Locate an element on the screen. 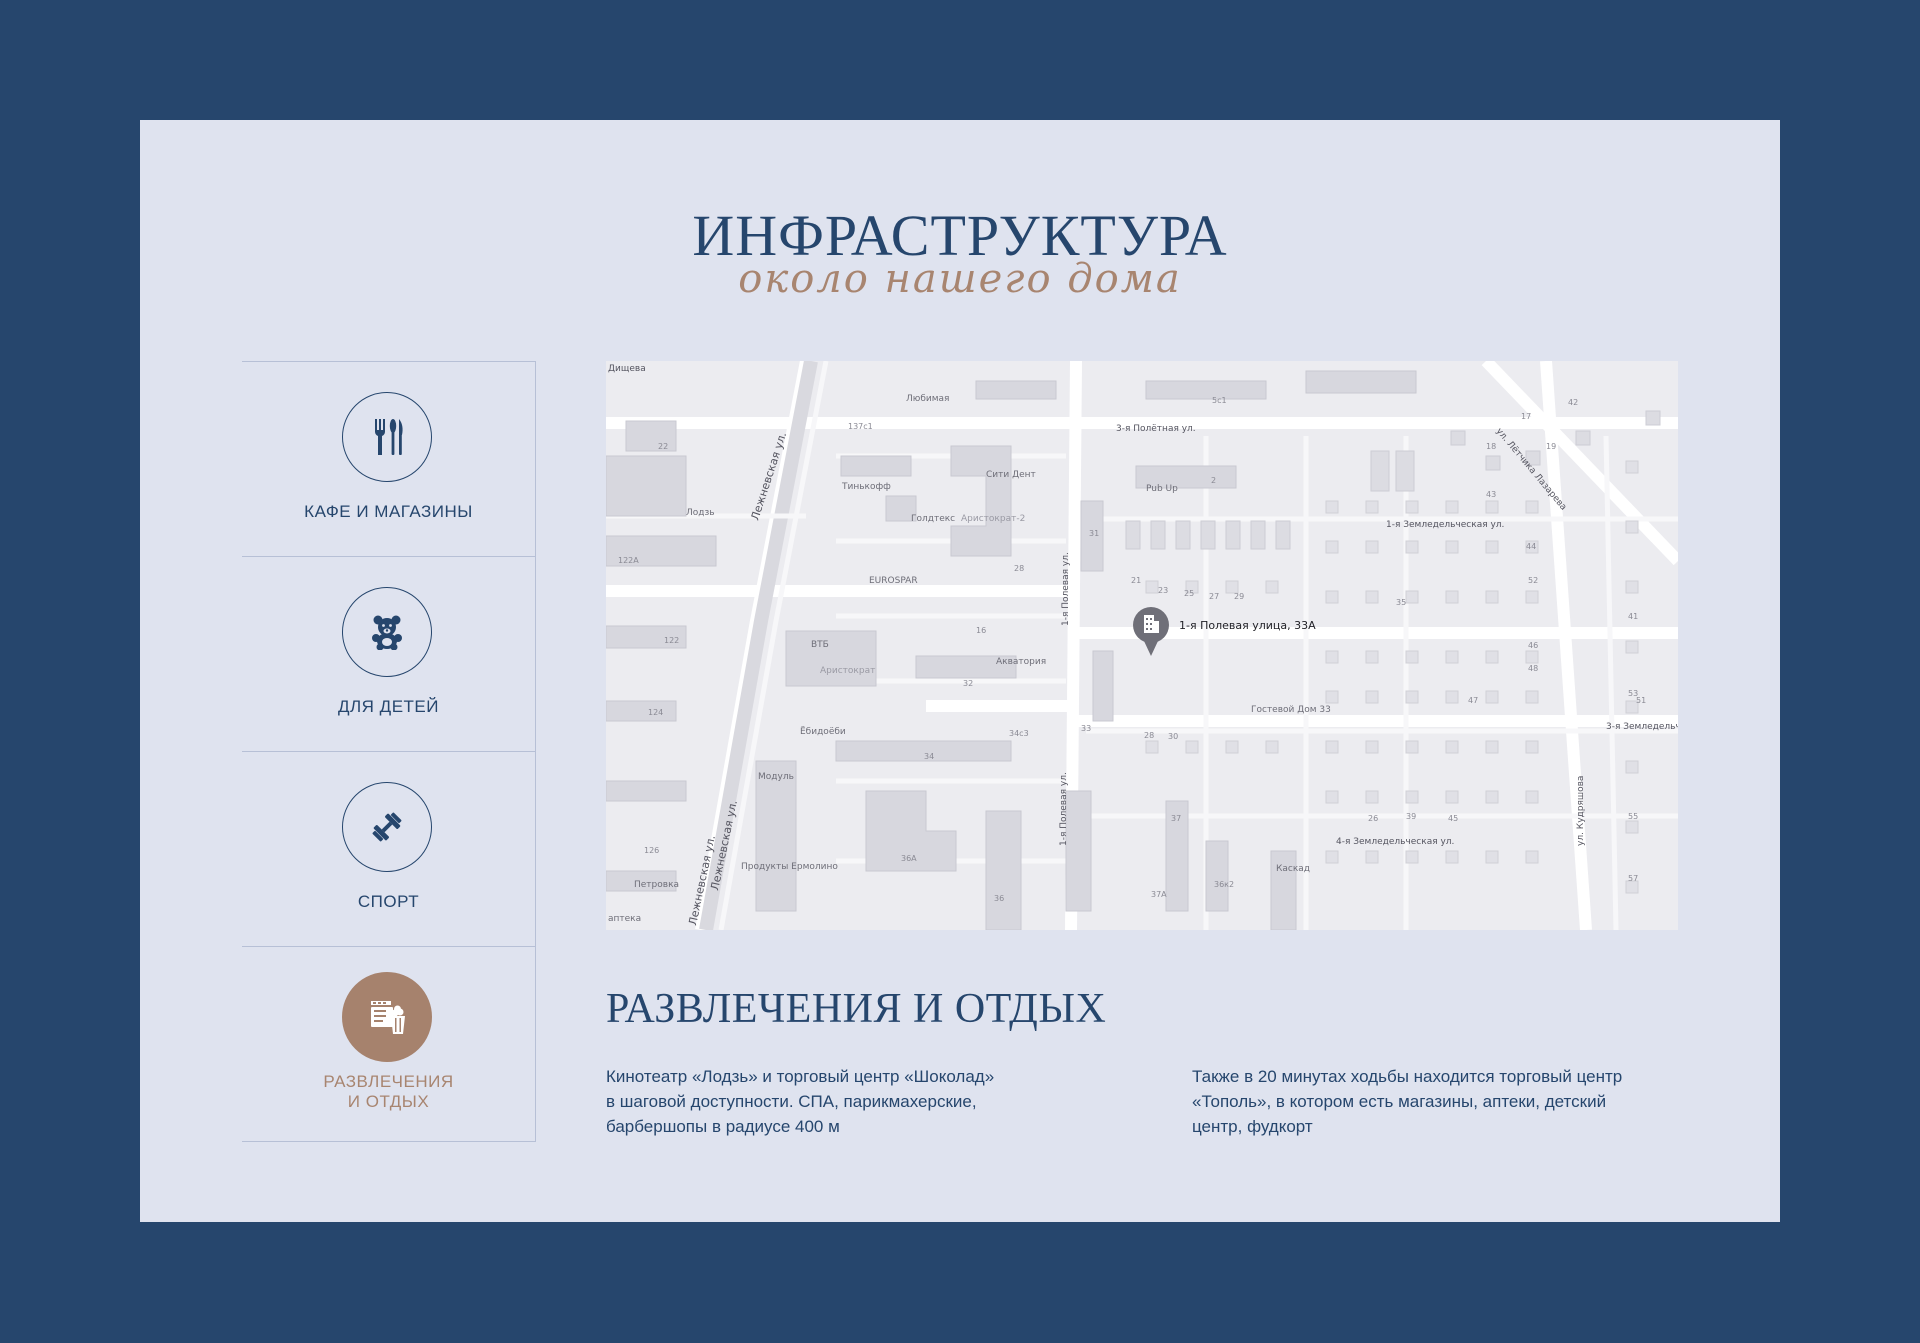  map-street-label: ул. Кудряшова is located at coordinates (1581, 811).